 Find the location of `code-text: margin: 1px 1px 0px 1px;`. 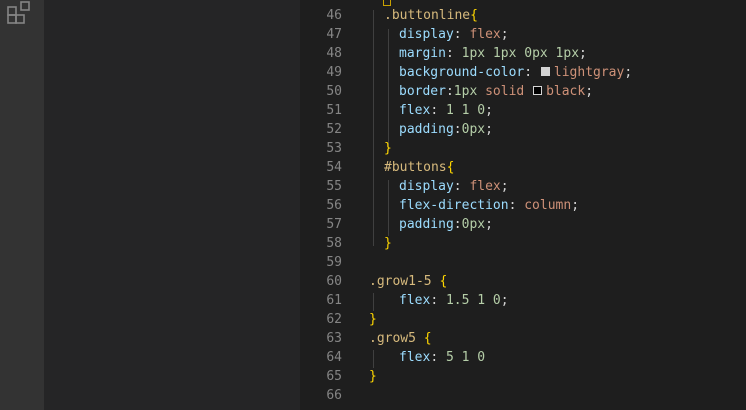

code-text: margin: 1px 1px 0px 1px; is located at coordinates (493, 53).